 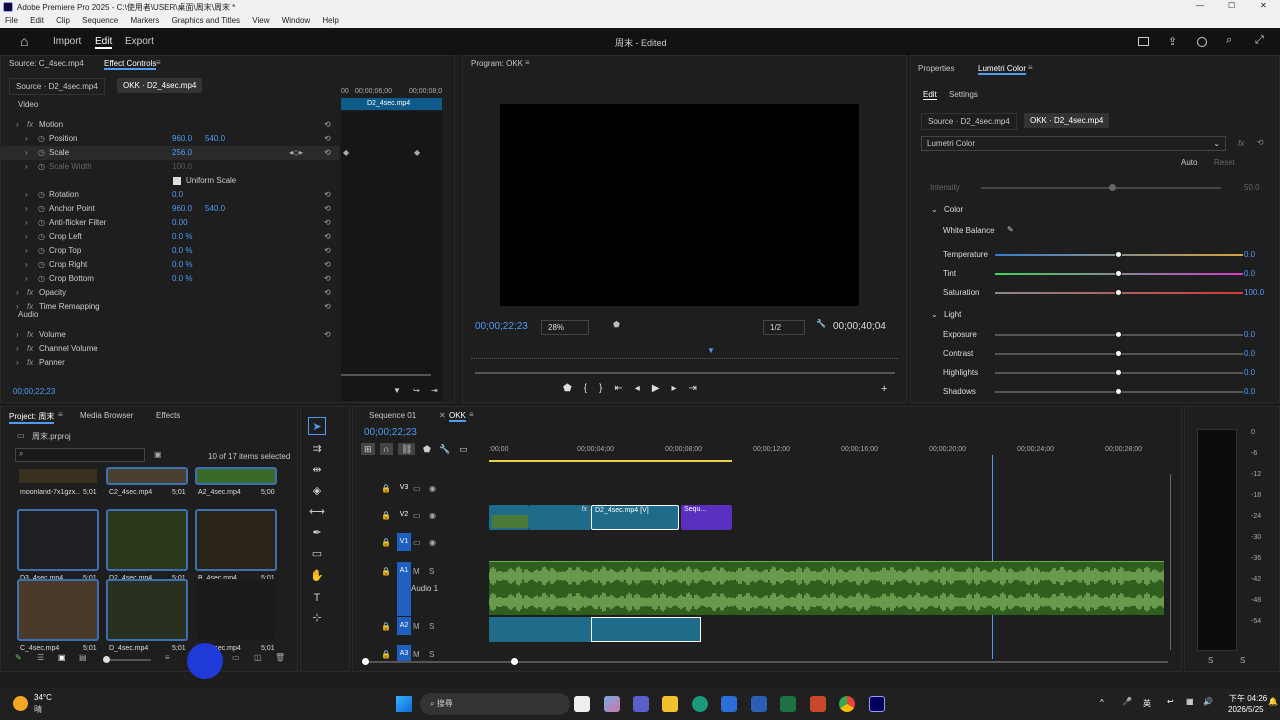 What do you see at coordinates (80, 455) in the screenshot?
I see `project-search-input: ⌕` at bounding box center [80, 455].